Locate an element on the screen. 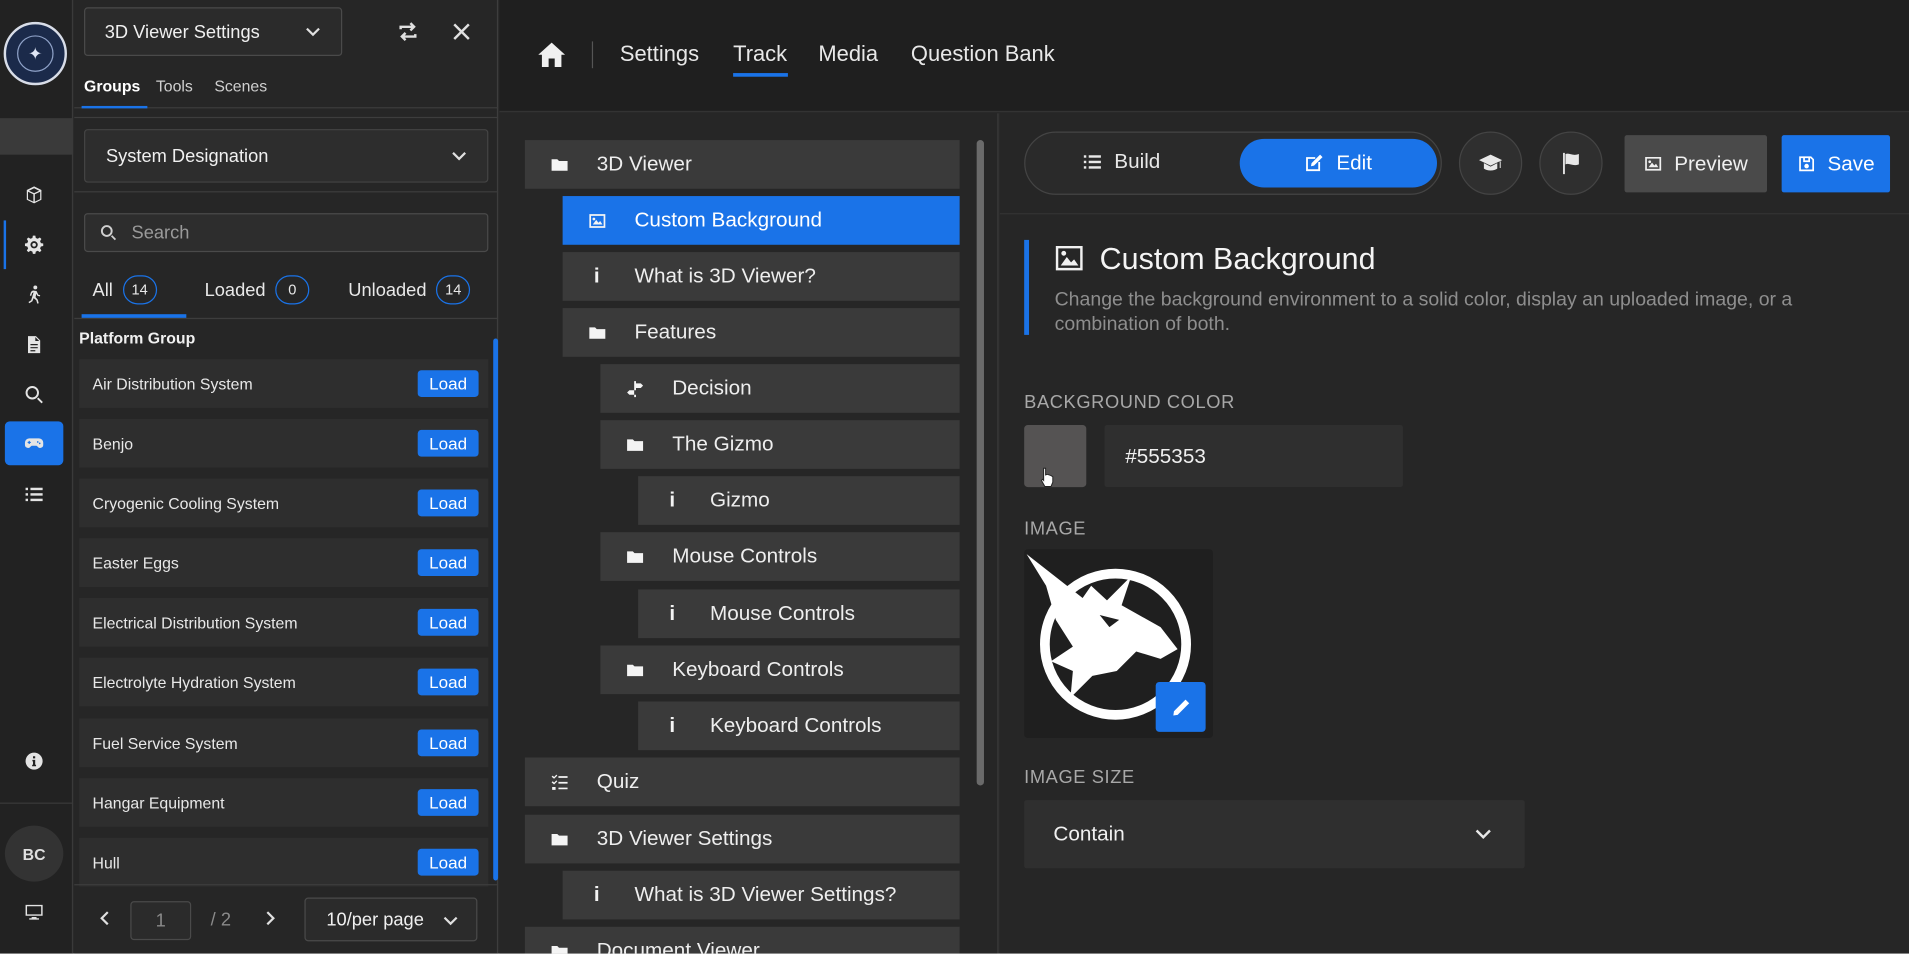 The image size is (1909, 956). tree-item-folder: Document Viewer is located at coordinates (742, 940).